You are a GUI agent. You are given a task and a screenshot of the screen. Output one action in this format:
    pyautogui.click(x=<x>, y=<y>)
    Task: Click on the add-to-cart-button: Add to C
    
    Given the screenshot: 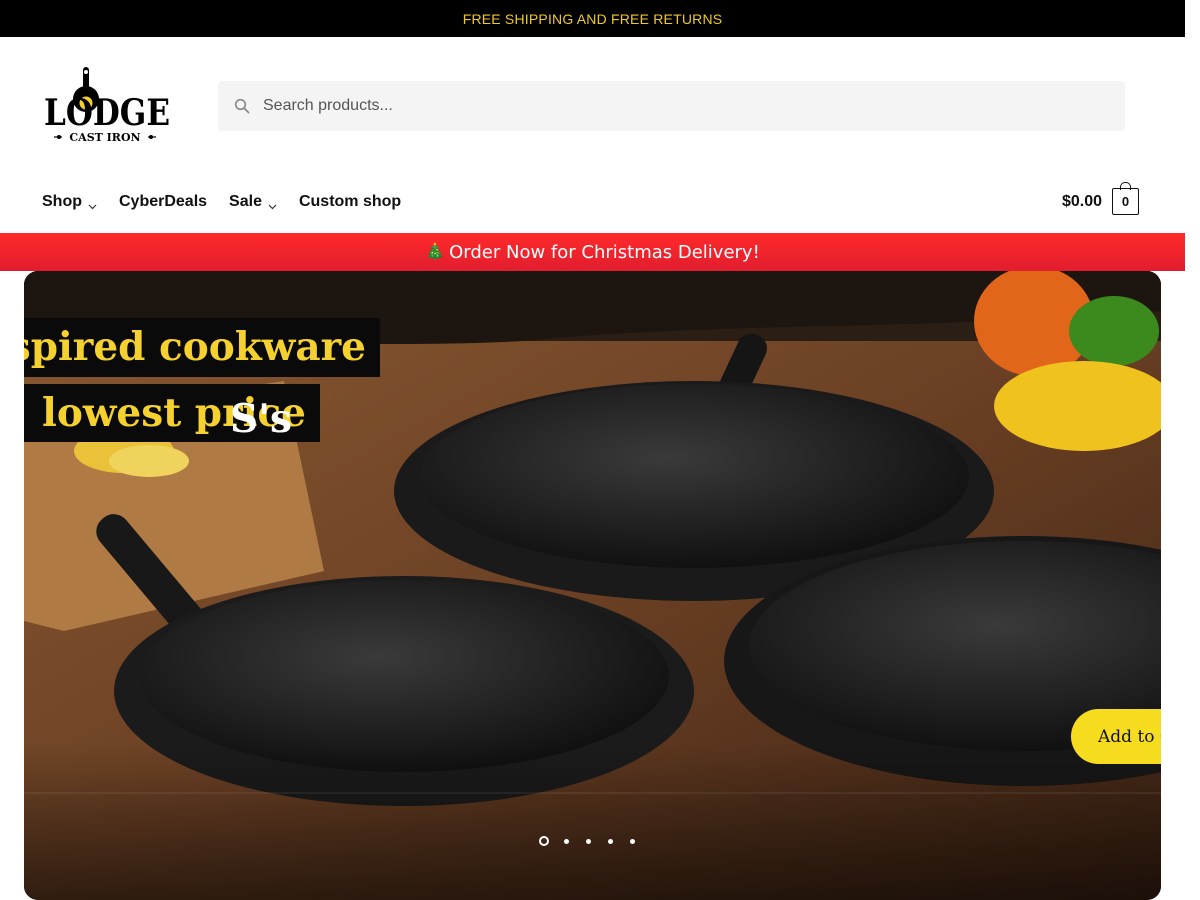 What is the action you would take?
    pyautogui.click(x=1116, y=736)
    